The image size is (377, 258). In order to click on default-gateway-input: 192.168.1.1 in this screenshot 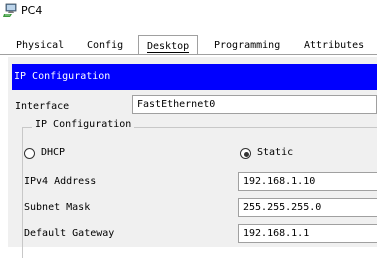, I will do `click(307, 233)`.